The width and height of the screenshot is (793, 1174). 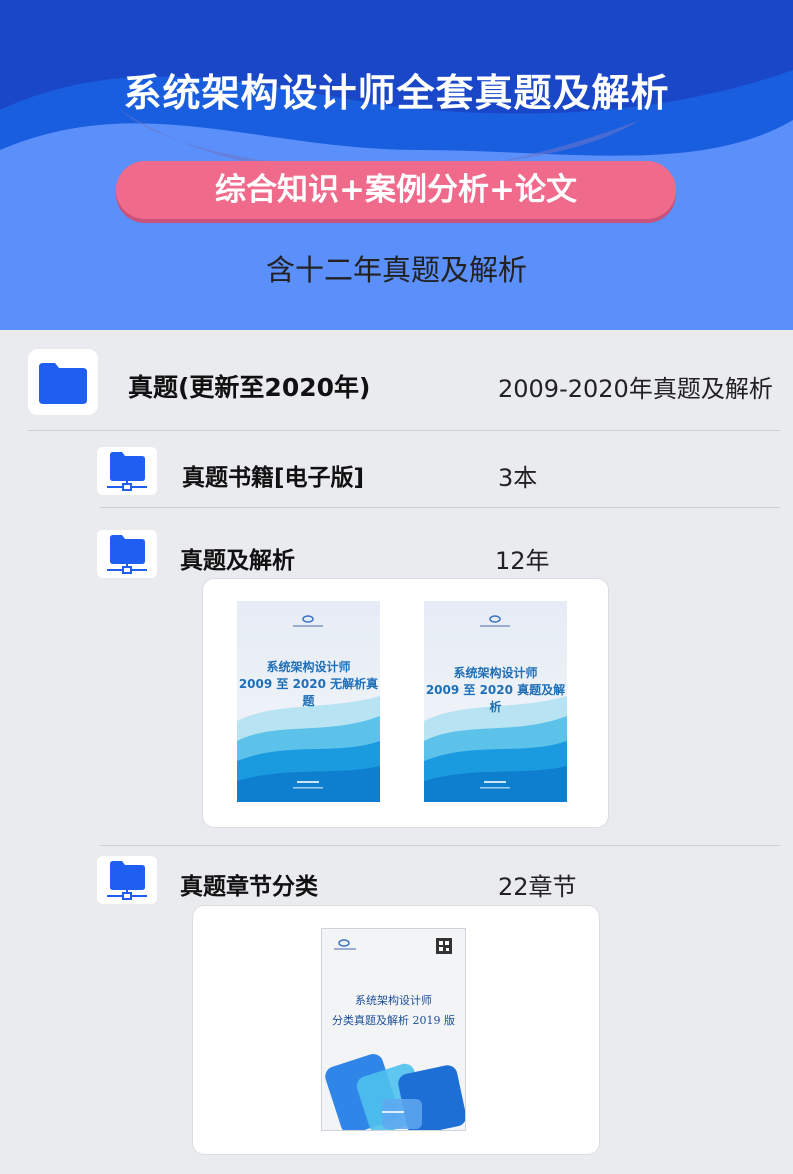 I want to click on book-title-line: 2009 至 2020 真题及解析, so click(x=495, y=698).